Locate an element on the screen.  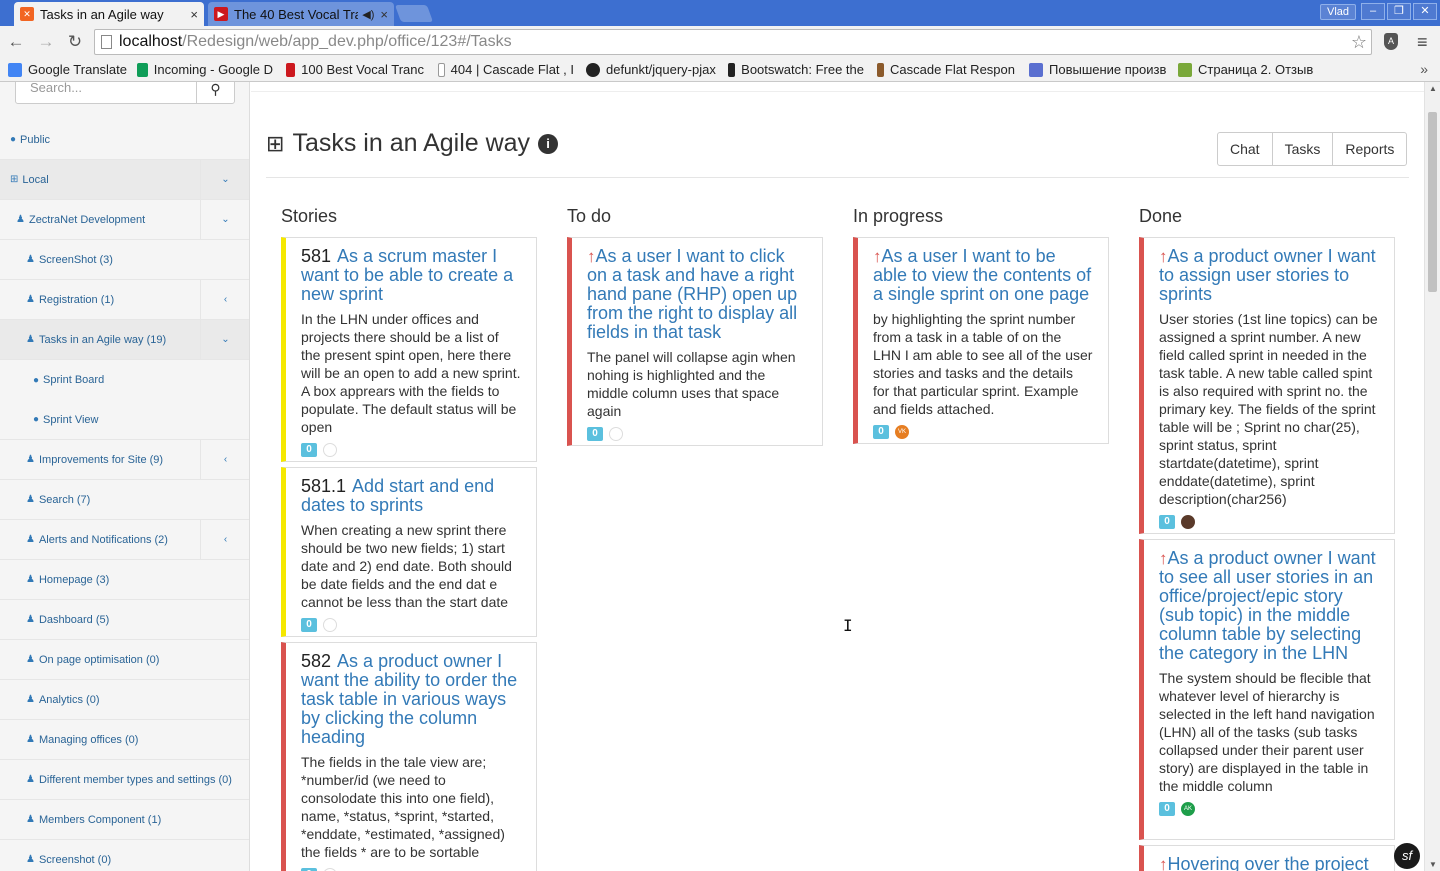
extension-icon: A is located at coordinates (1391, 41).